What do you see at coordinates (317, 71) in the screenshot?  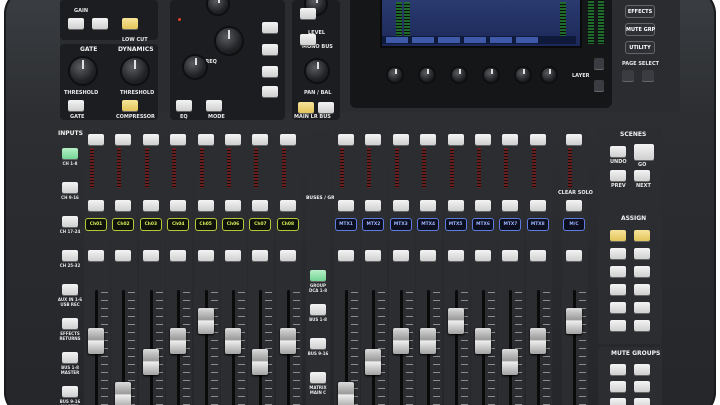 I see `pan-knob` at bounding box center [317, 71].